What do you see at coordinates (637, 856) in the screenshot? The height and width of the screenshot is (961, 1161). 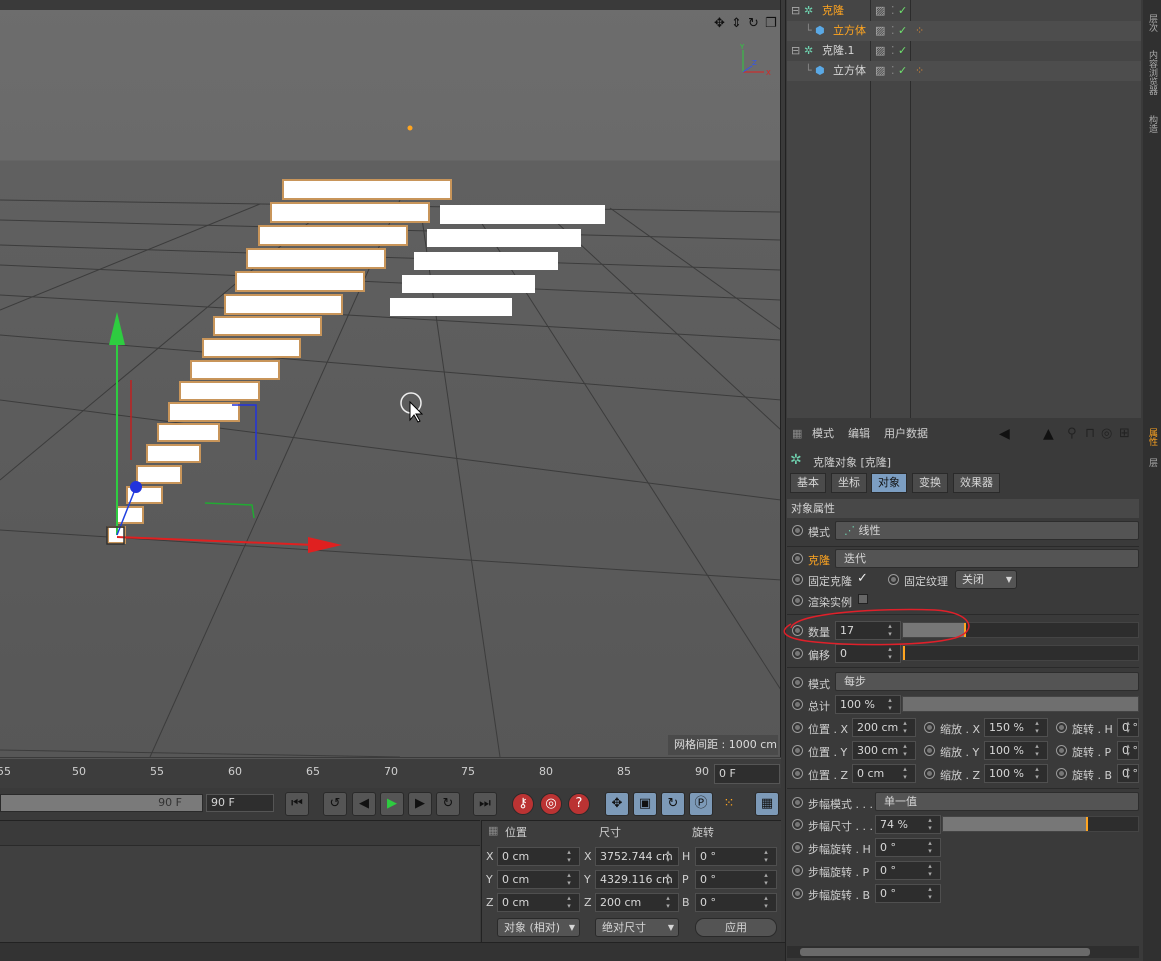 I see `size-x-field: 3752.744 cm` at bounding box center [637, 856].